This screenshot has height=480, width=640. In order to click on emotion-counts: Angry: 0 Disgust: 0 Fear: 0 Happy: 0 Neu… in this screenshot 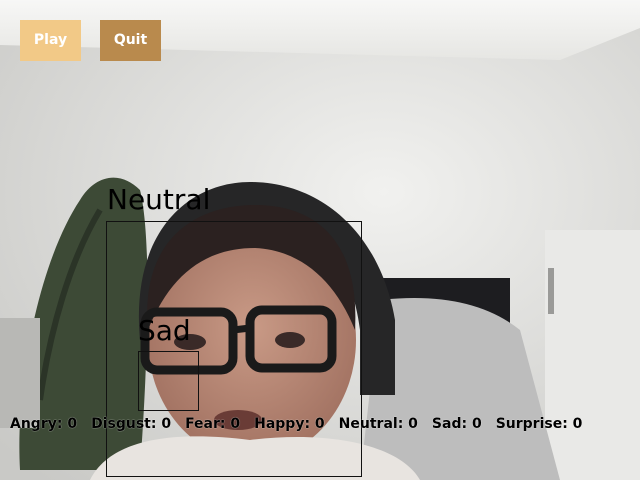, I will do `click(296, 424)`.